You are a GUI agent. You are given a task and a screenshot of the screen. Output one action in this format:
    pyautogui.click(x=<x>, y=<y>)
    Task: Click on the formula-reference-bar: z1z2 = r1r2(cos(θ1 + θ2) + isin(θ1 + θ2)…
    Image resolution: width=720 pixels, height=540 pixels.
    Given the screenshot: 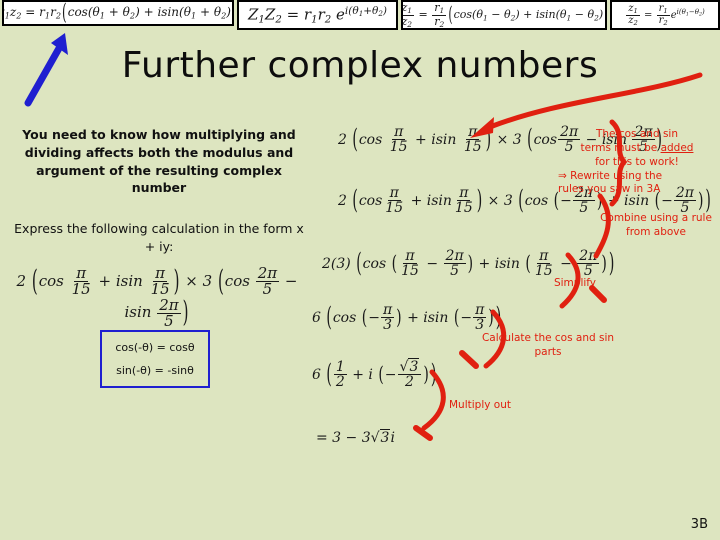 What is the action you would take?
    pyautogui.click(x=360, y=15)
    